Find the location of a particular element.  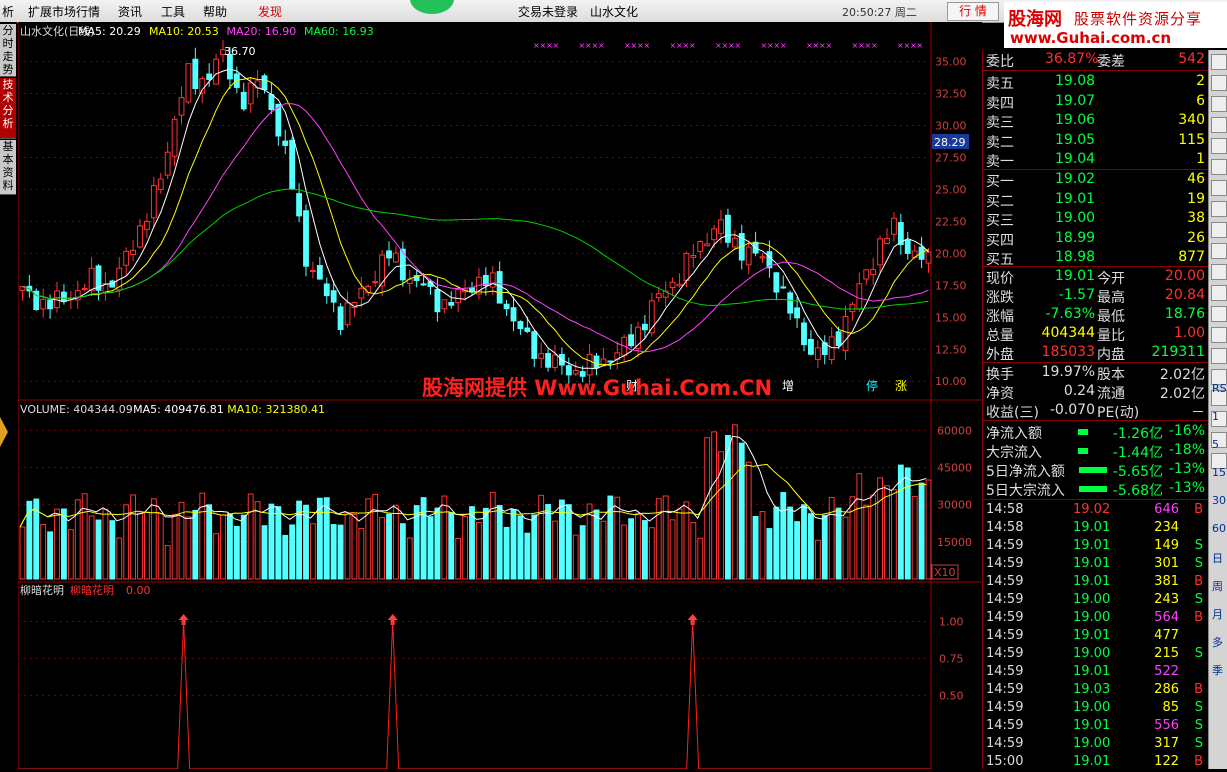

menu-item-analysis: 析 is located at coordinates (8, 11).